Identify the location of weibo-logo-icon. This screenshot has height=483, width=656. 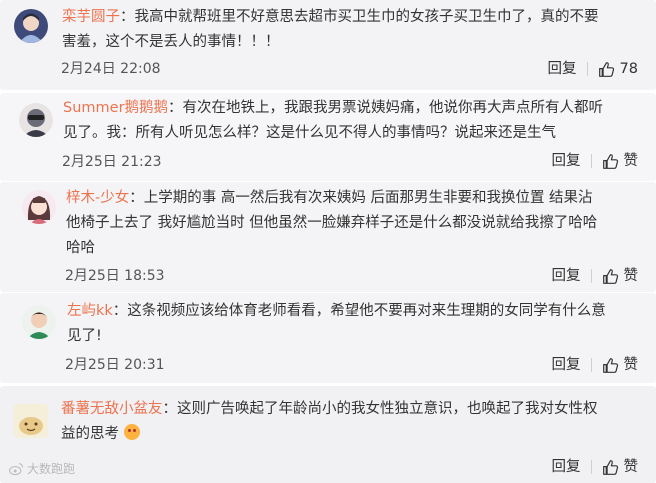
(16, 468).